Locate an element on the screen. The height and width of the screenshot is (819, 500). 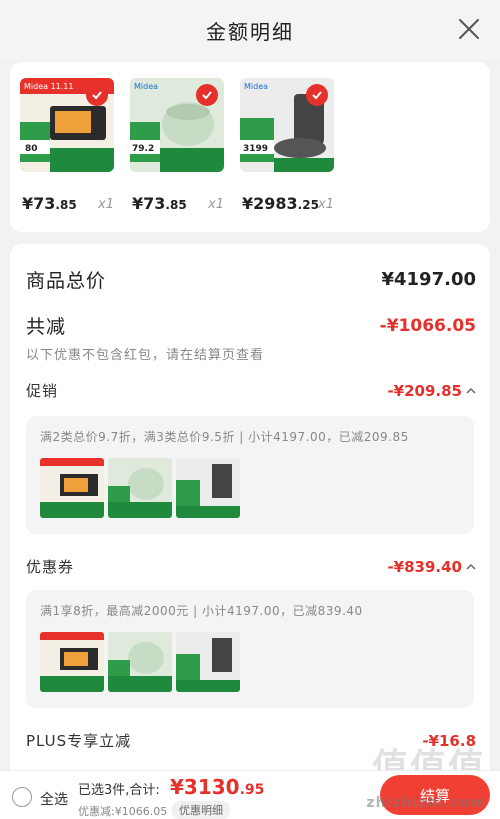
selected-count: 已选3件,合计: is located at coordinates (119, 790).